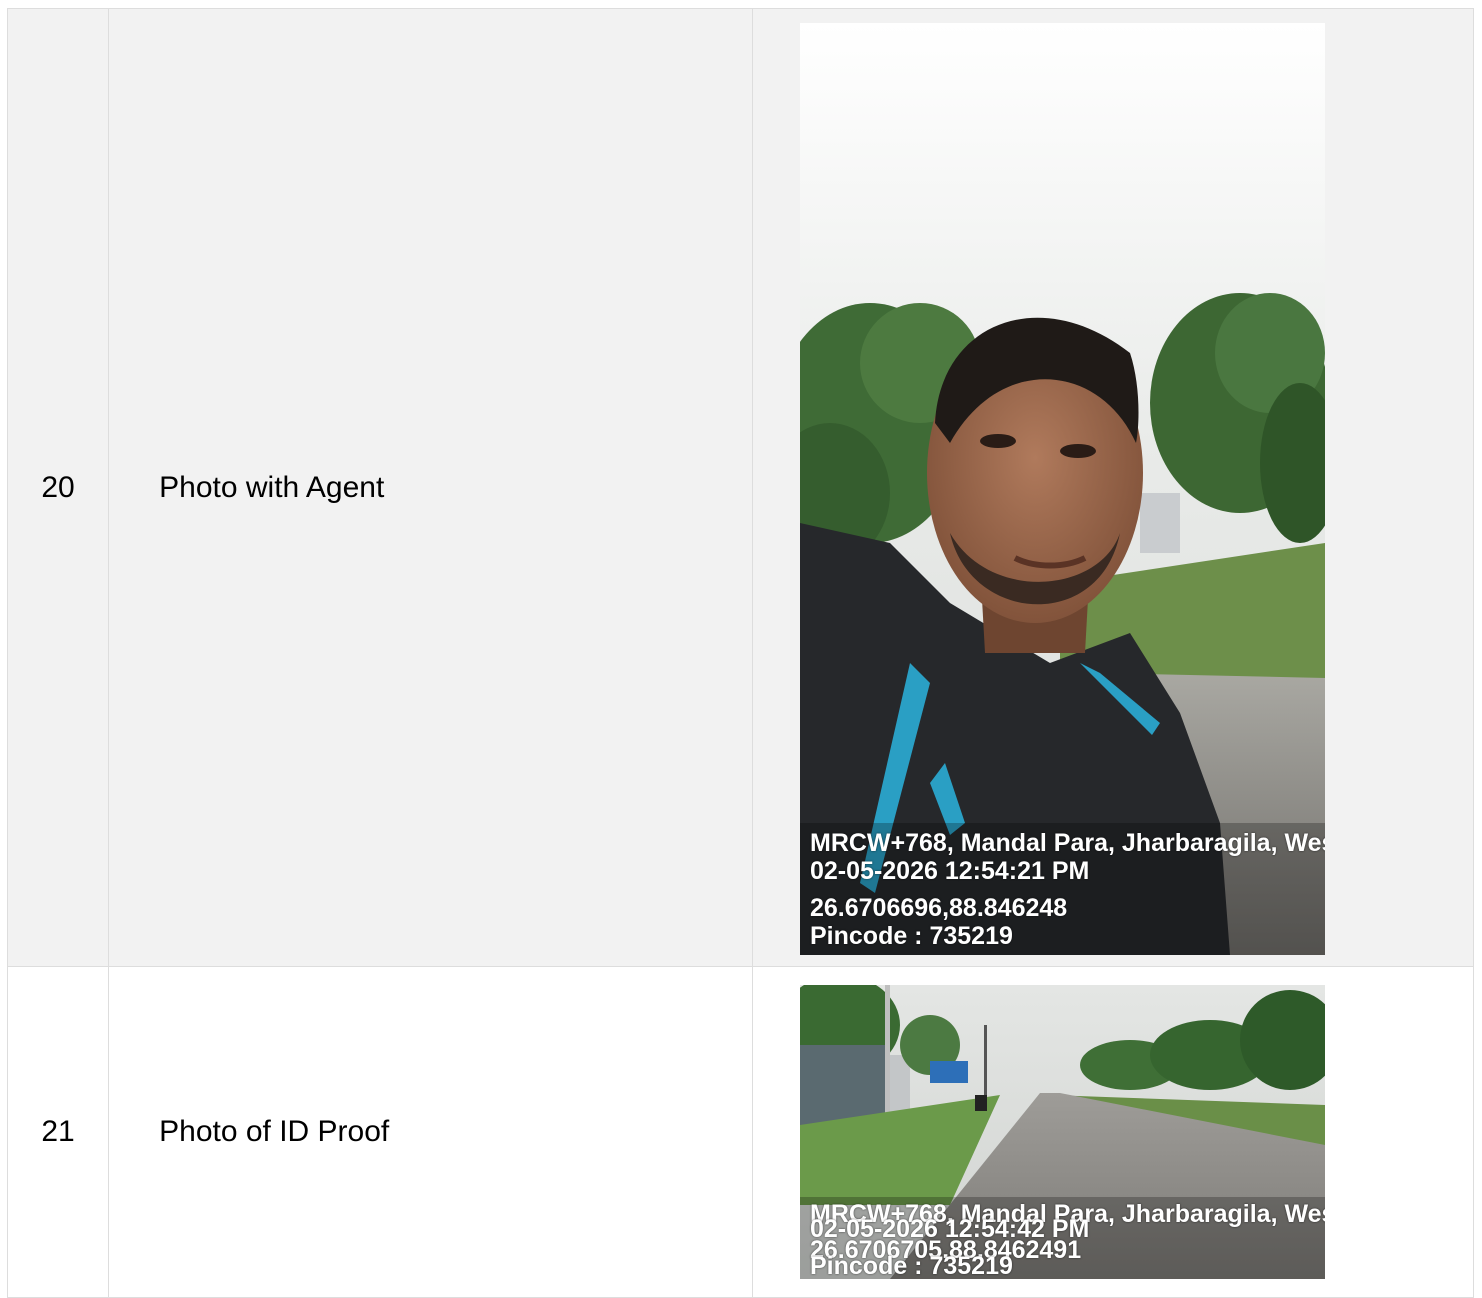  What do you see at coordinates (430, 1132) in the screenshot?
I see `row-label: Photo of ID Proof` at bounding box center [430, 1132].